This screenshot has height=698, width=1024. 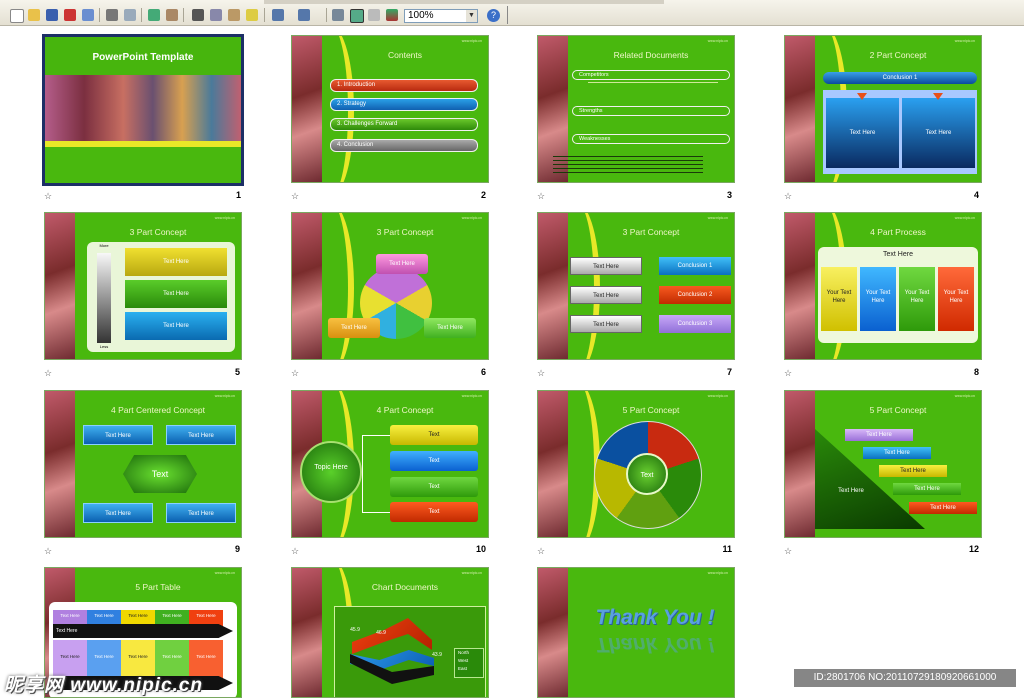 I want to click on email-icon, so click(x=88, y=15).